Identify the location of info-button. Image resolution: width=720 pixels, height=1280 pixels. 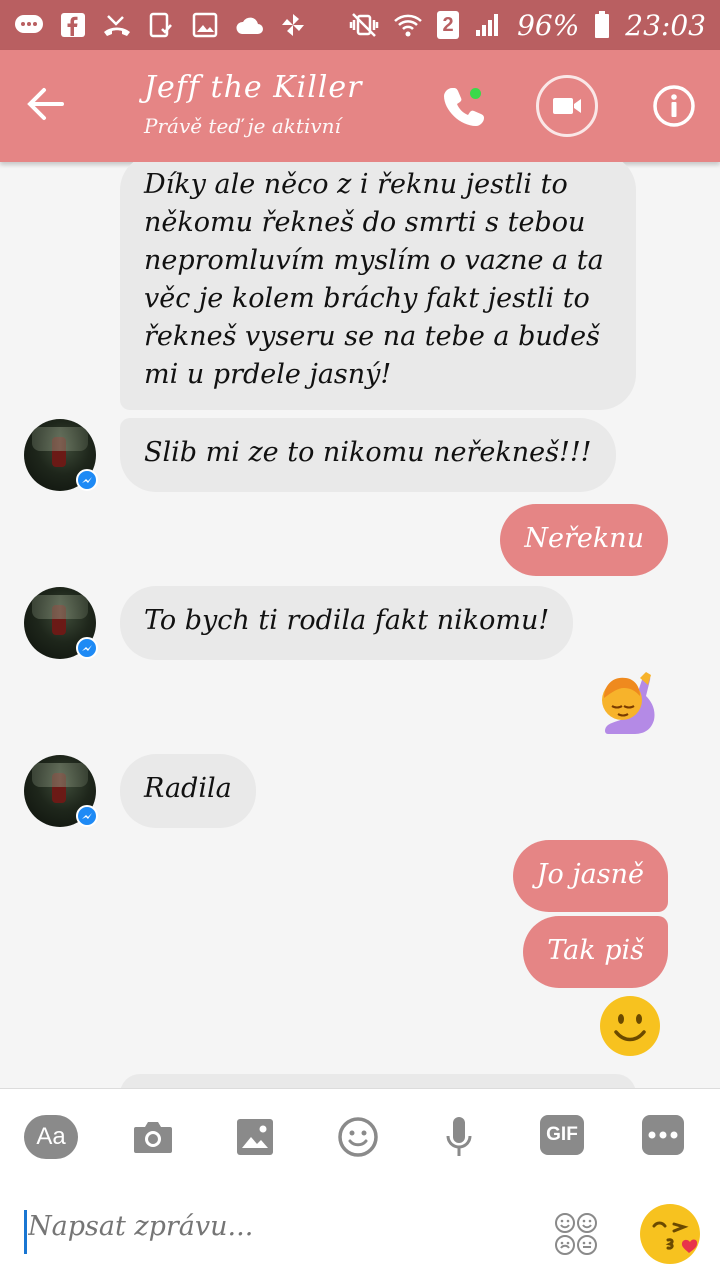
(674, 106).